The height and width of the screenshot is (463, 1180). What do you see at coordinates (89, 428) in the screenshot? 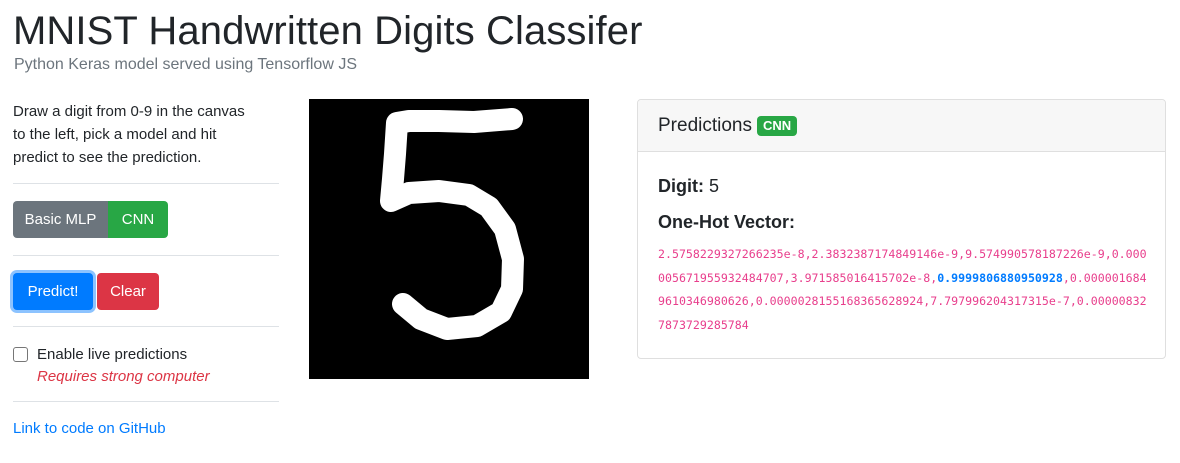
I see `github-link: Link to code on GitHub` at bounding box center [89, 428].